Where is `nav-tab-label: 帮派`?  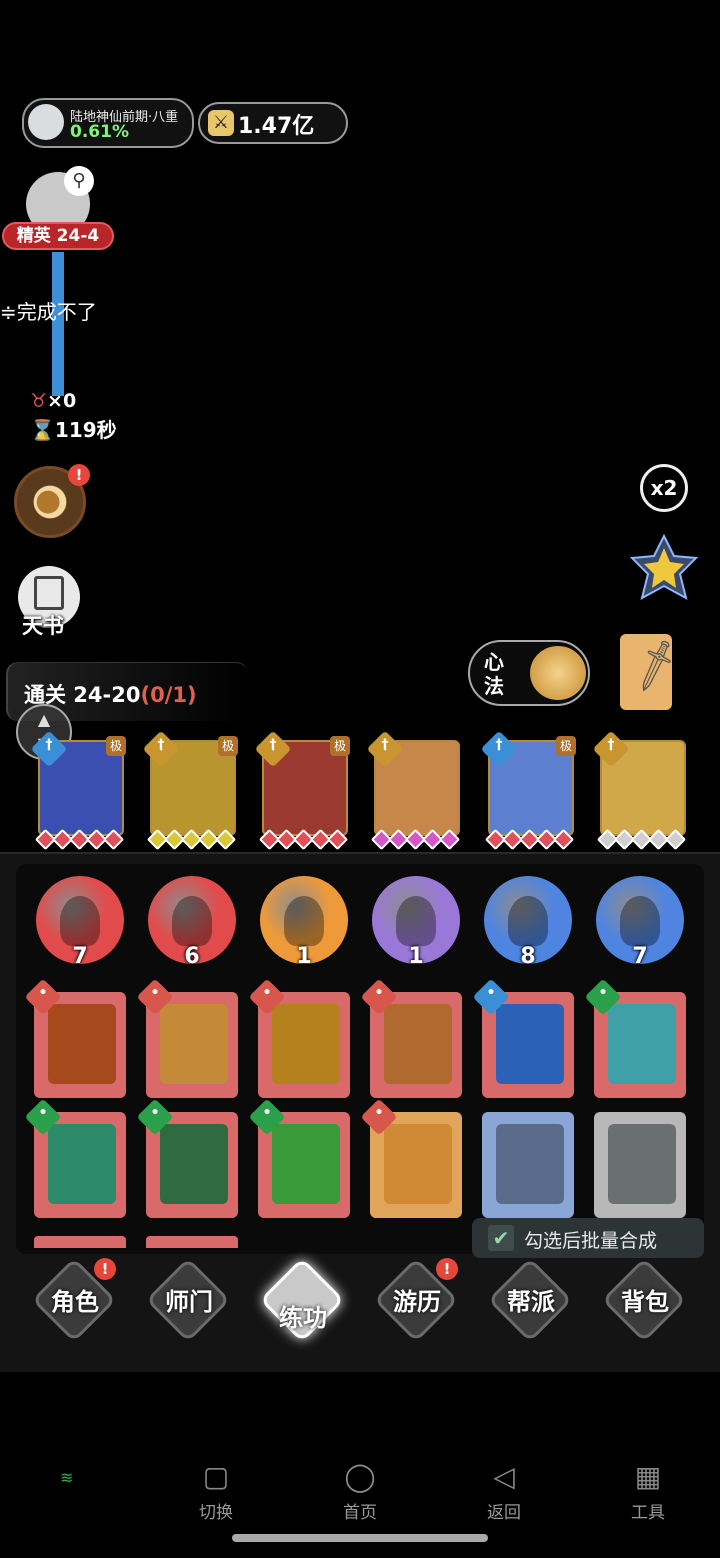
nav-tab-label: 帮派 is located at coordinates (531, 1302).